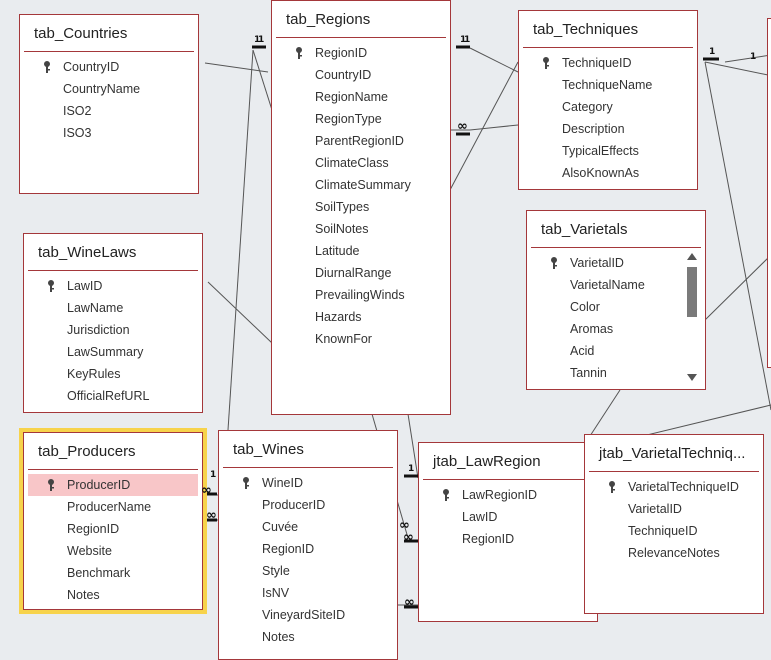  What do you see at coordinates (109, 33) in the screenshot?
I see `table-title: tab_Countries` at bounding box center [109, 33].